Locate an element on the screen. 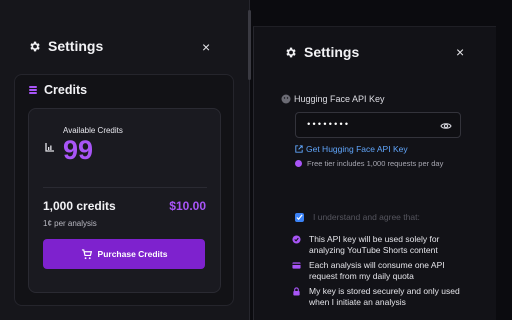 The image size is (512, 320). settings-title-right: Settings is located at coordinates (332, 52).